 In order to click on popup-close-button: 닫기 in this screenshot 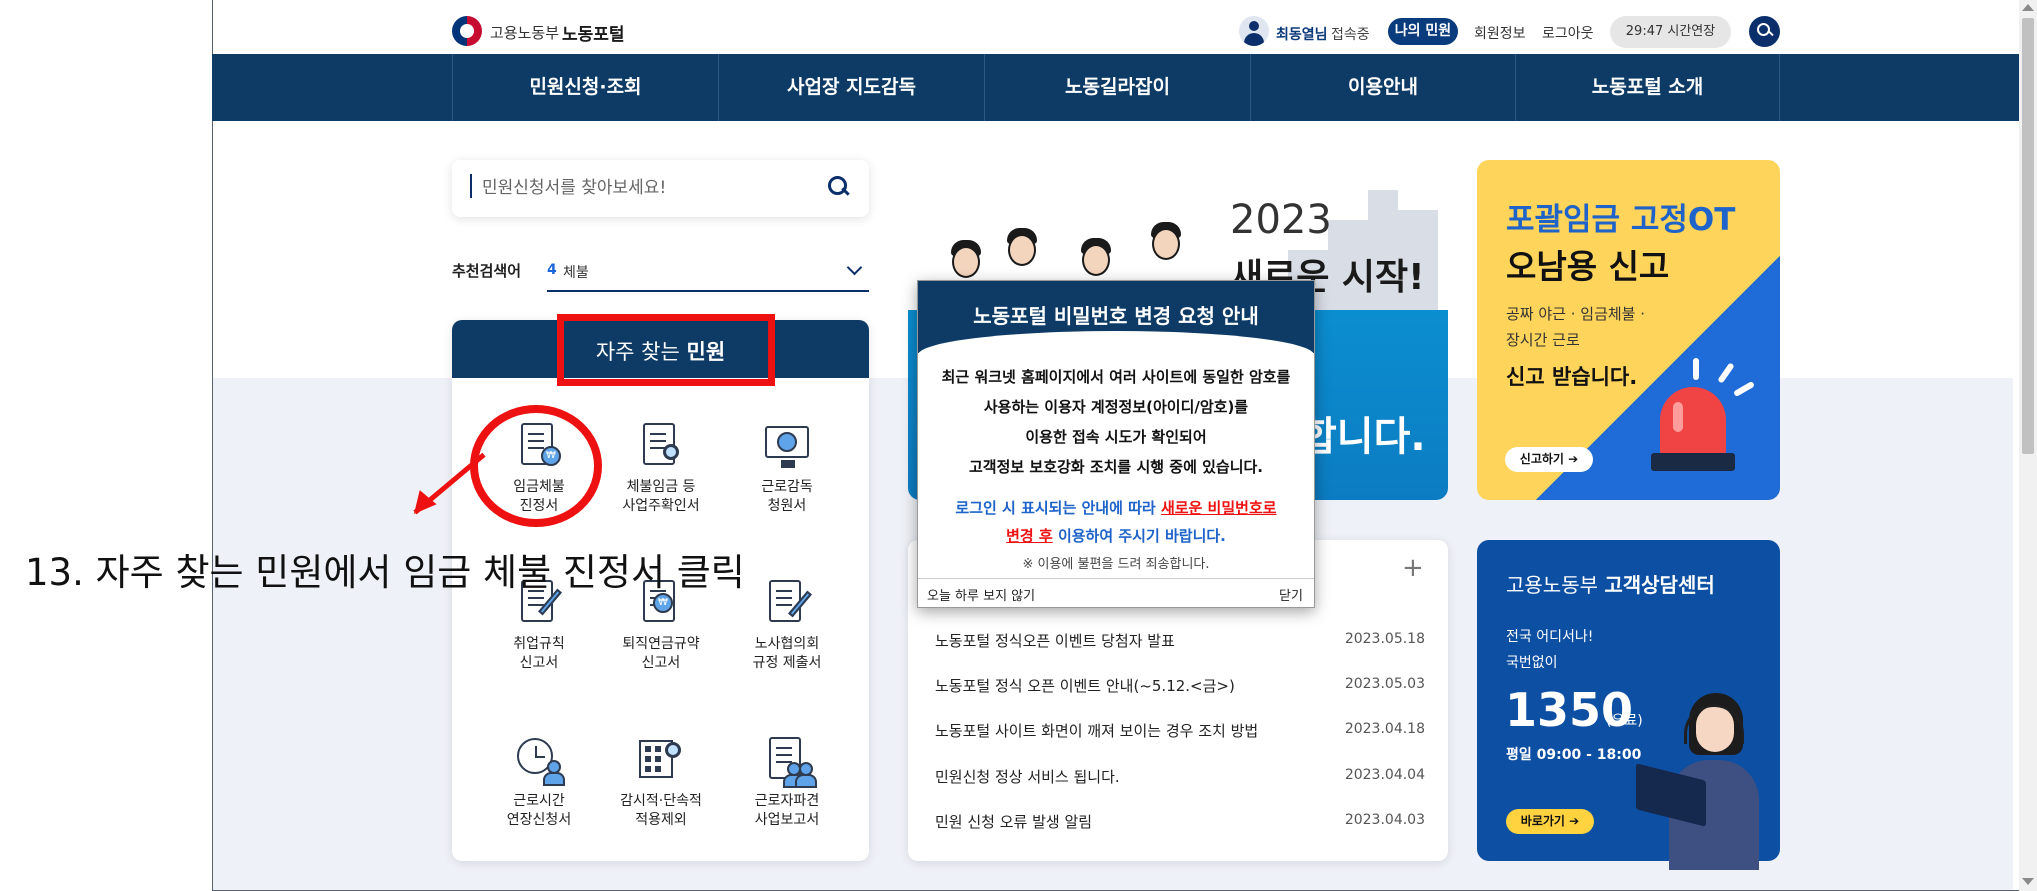, I will do `click(1291, 594)`.